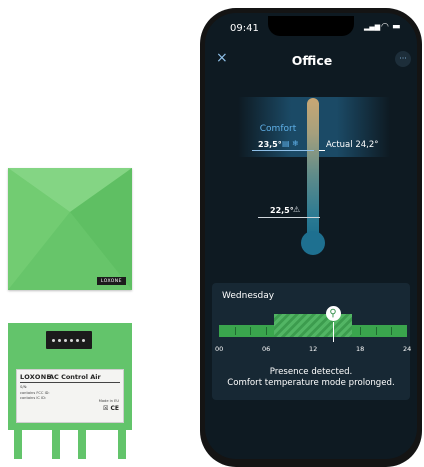 This screenshot has height=467, width=424. What do you see at coordinates (219, 349) in the screenshot?
I see `schedule-tick-label: 00` at bounding box center [219, 349].